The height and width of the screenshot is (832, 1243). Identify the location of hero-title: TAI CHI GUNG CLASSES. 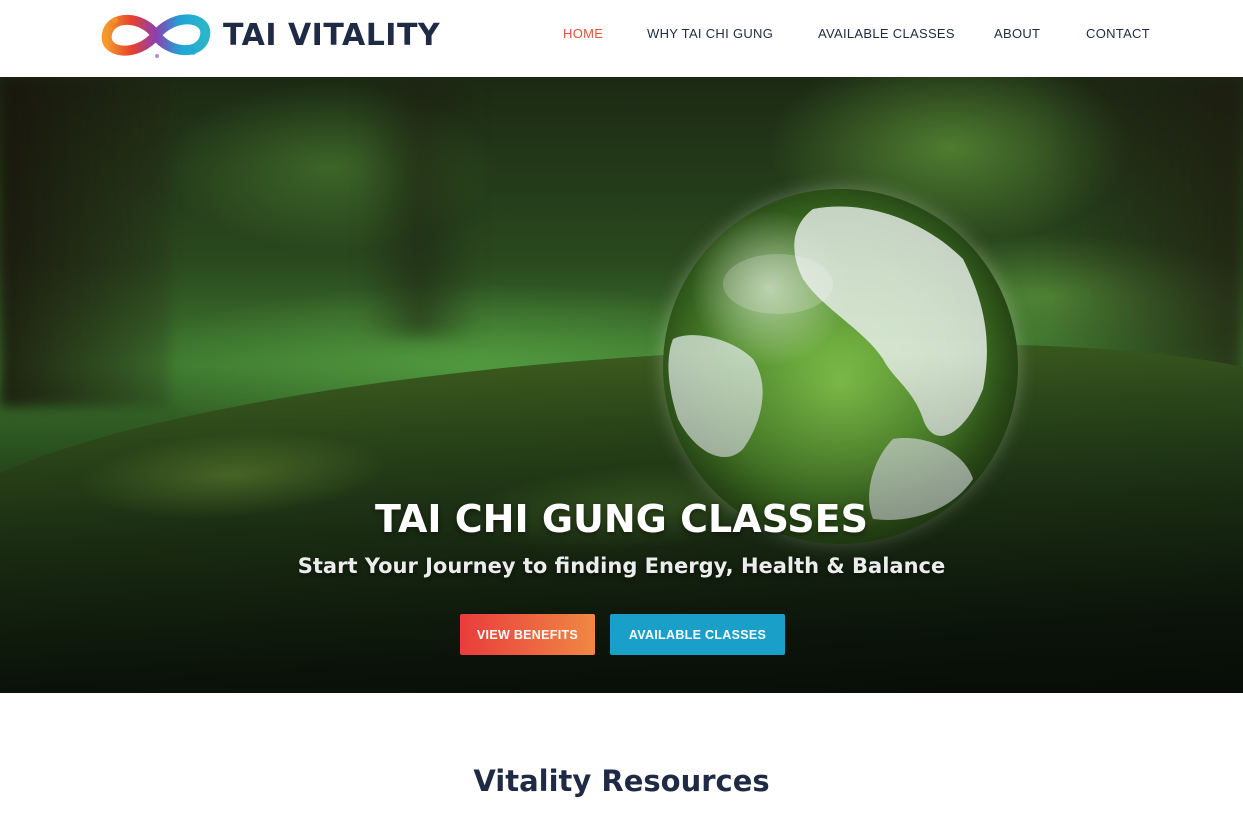
(621, 519).